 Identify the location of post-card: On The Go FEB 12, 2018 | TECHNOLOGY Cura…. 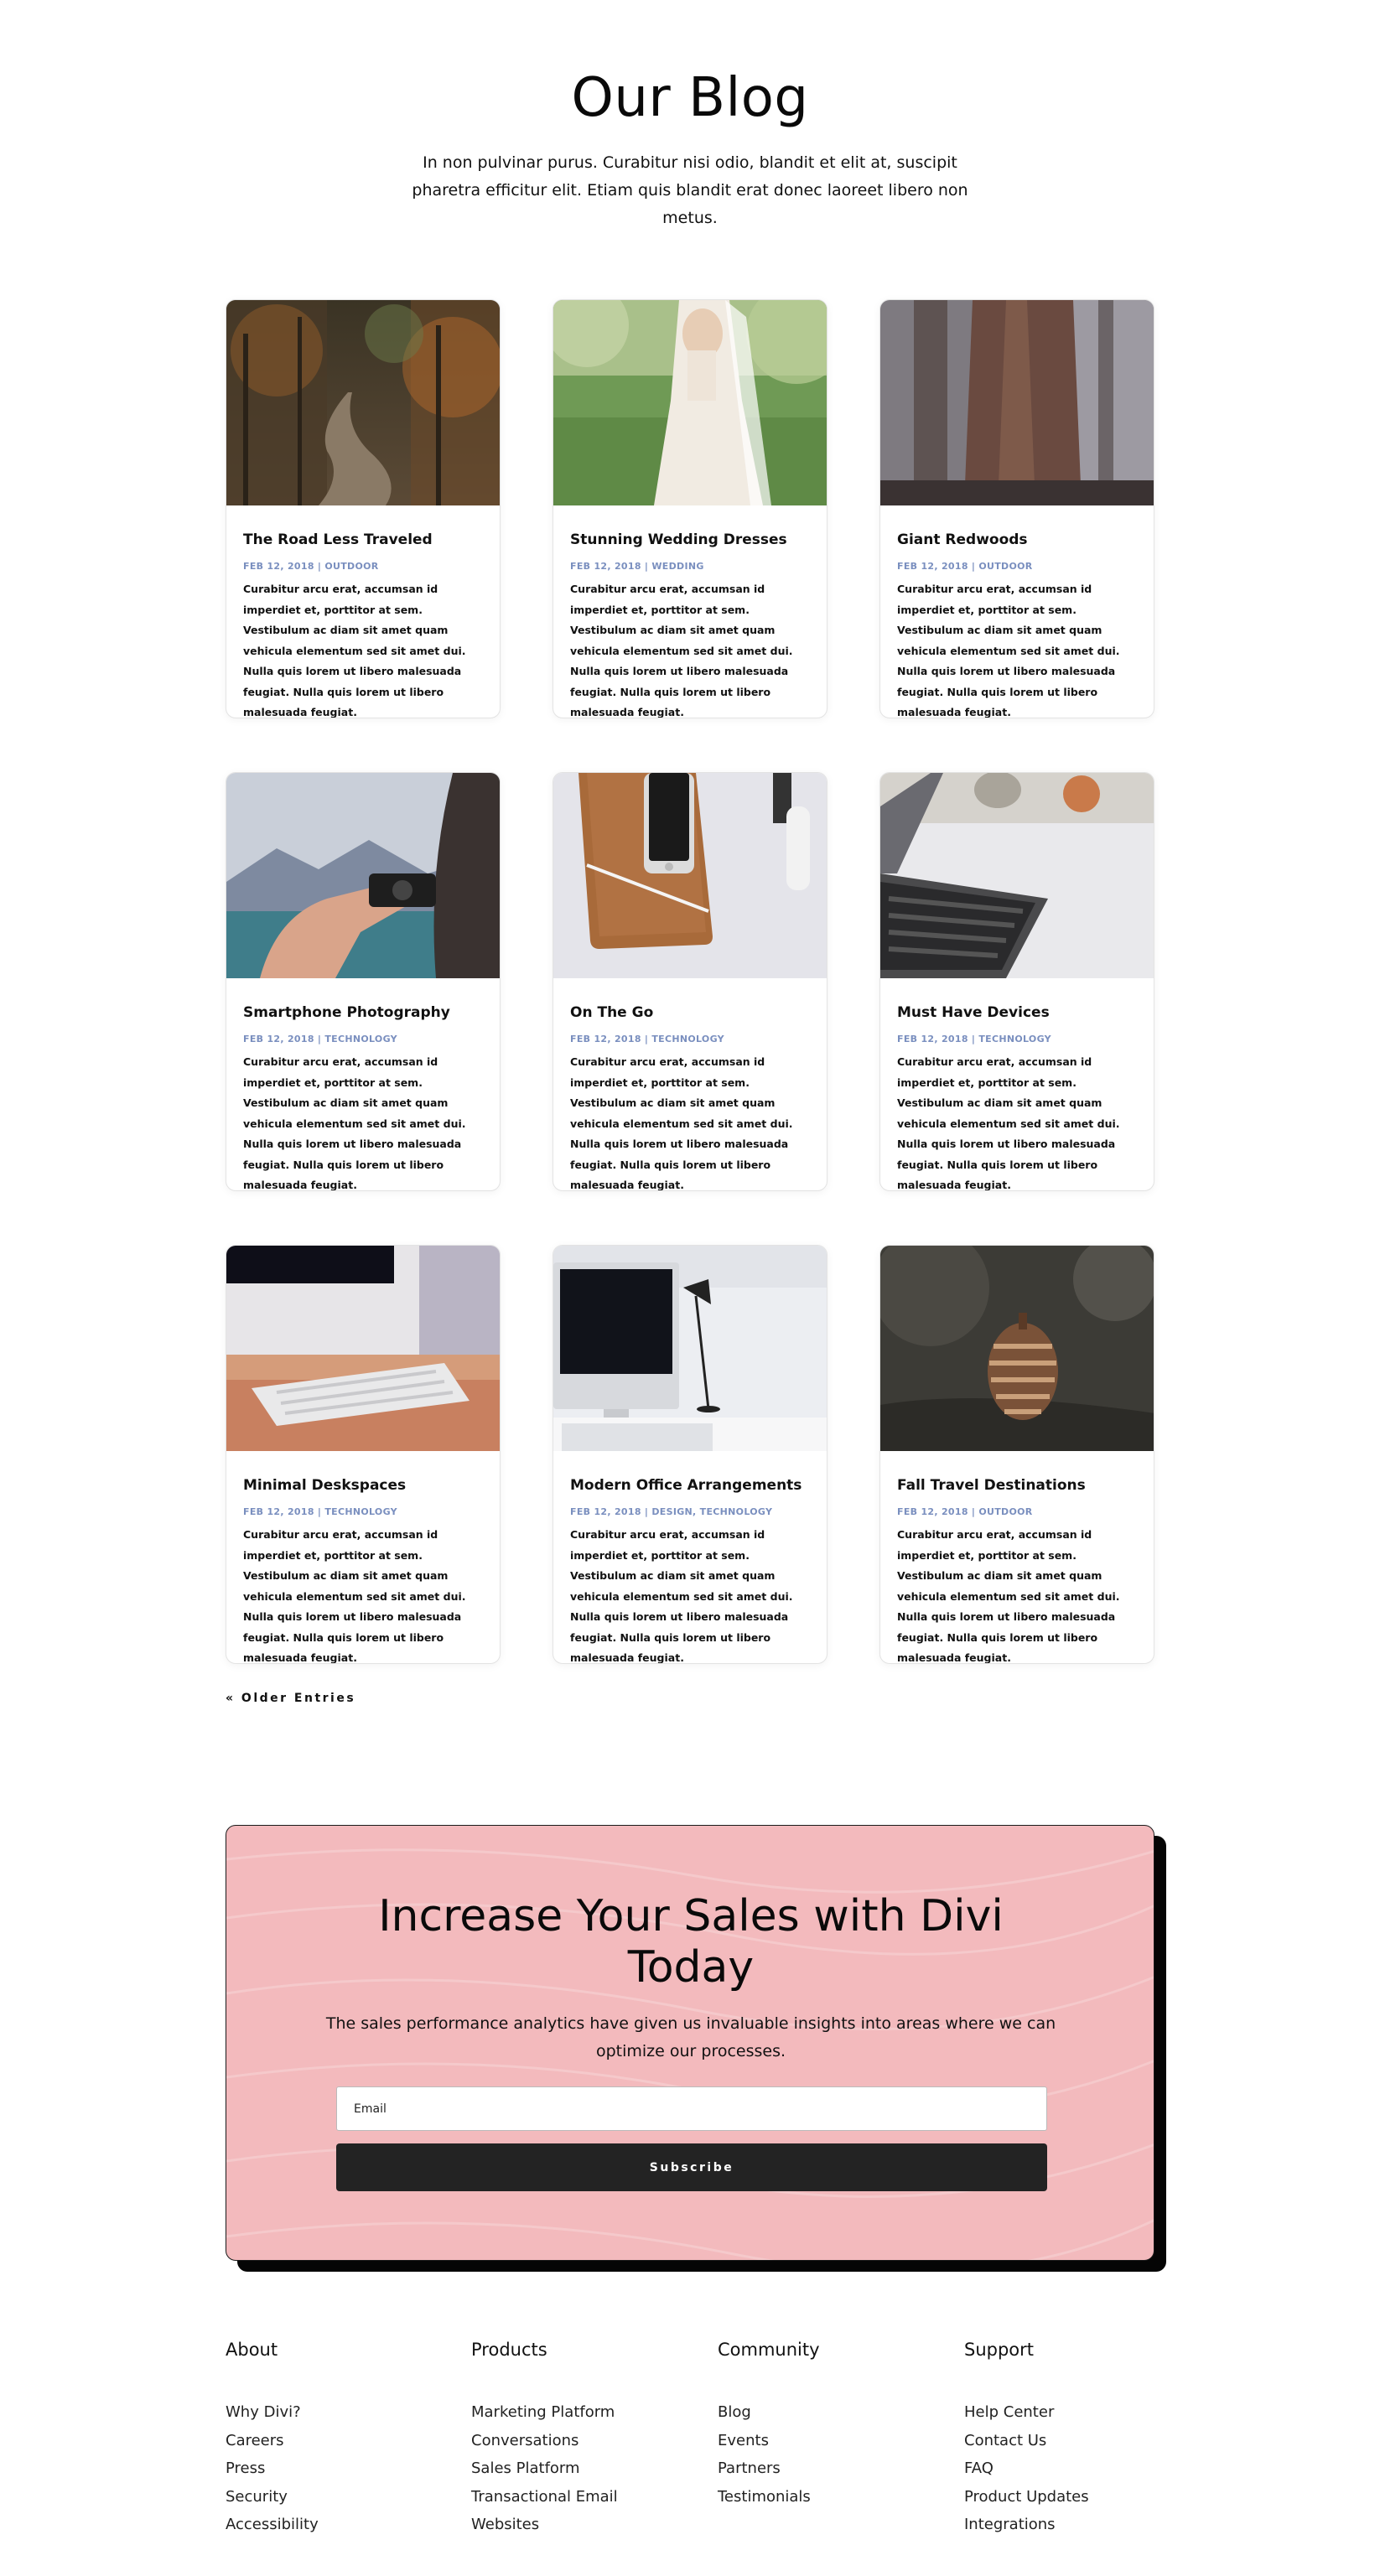
(690, 981).